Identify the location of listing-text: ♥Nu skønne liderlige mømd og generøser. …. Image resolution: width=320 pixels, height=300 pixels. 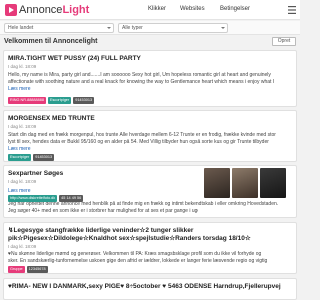
(135, 254).